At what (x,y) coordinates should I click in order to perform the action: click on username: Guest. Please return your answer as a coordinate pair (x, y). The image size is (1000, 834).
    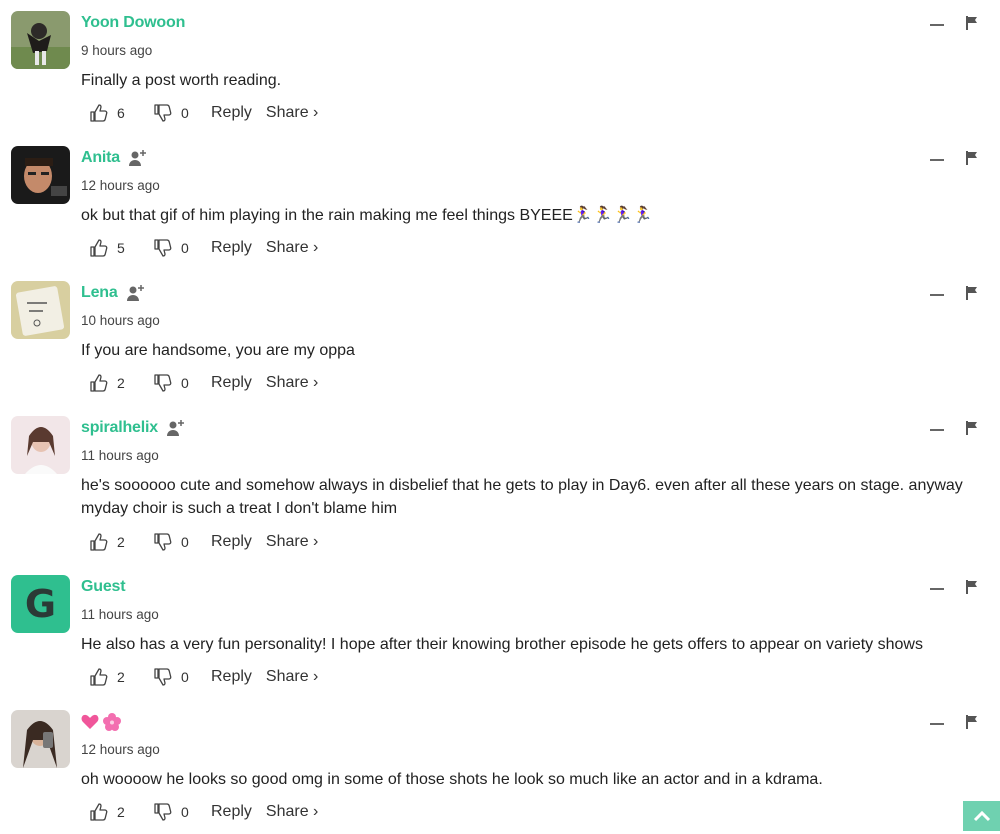
    Looking at the image, I should click on (103, 587).